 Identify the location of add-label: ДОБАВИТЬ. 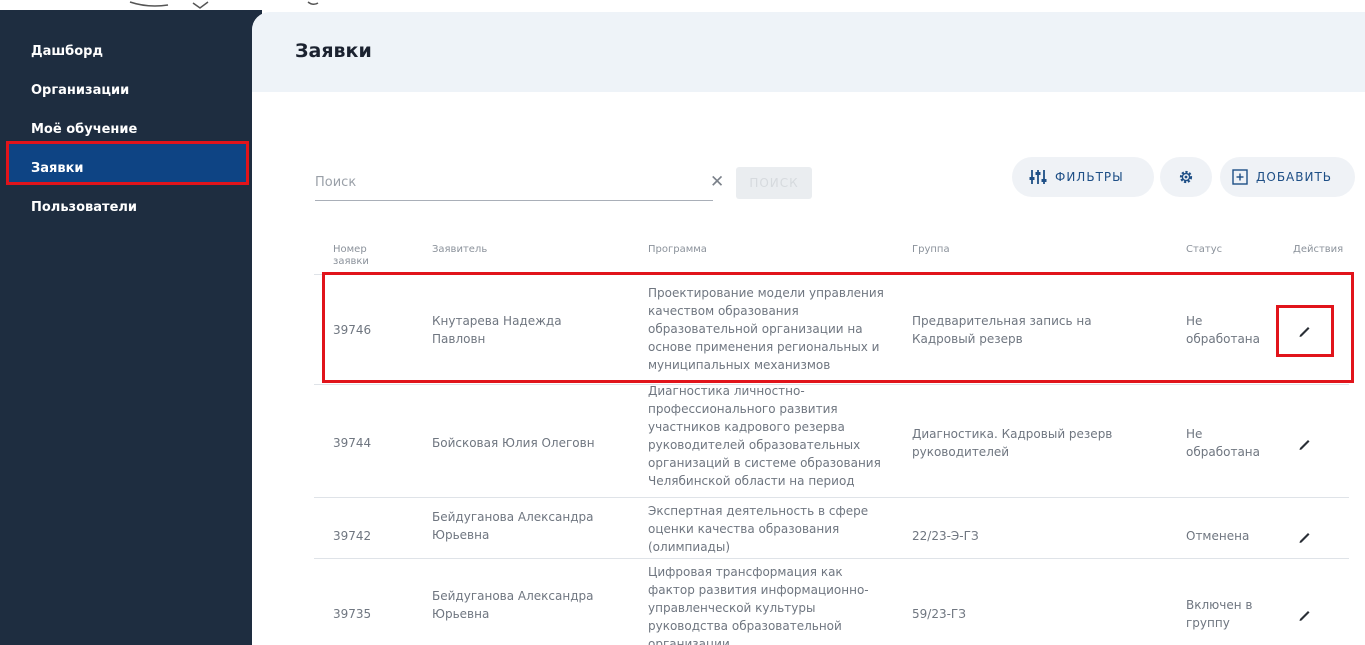
(1294, 177).